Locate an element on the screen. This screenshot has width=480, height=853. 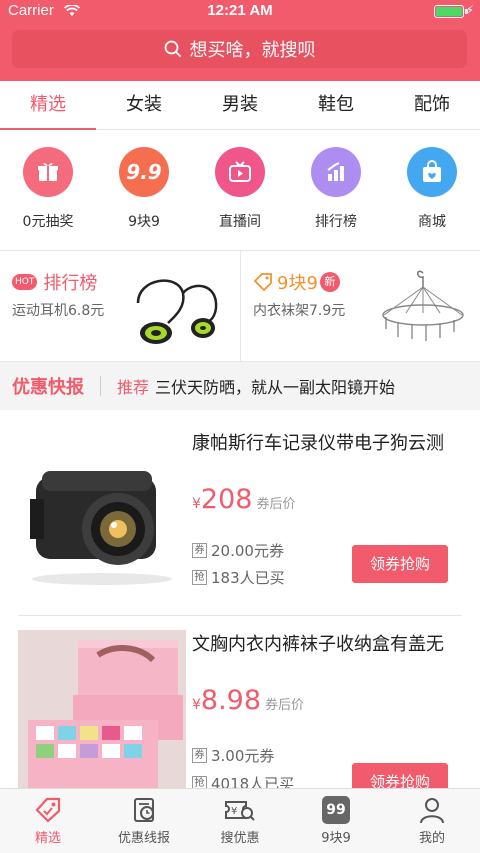
charging-icon: ⚡ is located at coordinates (469, 10).